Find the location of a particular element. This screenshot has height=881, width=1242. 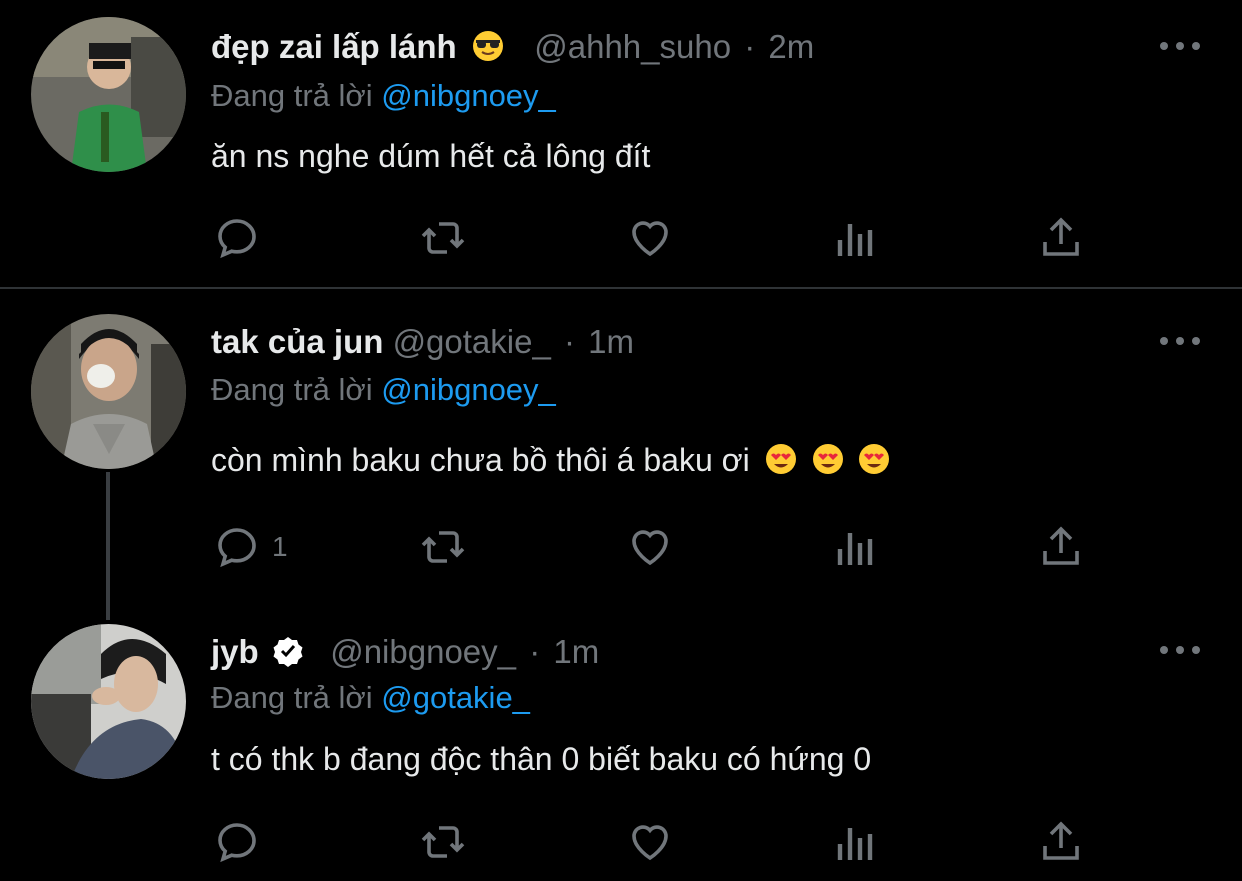

handle: @ahhh_suho is located at coordinates (632, 46).